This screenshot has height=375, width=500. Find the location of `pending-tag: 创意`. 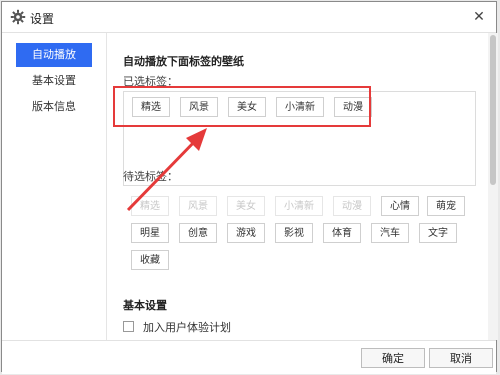

pending-tag: 创意 is located at coordinates (198, 233).